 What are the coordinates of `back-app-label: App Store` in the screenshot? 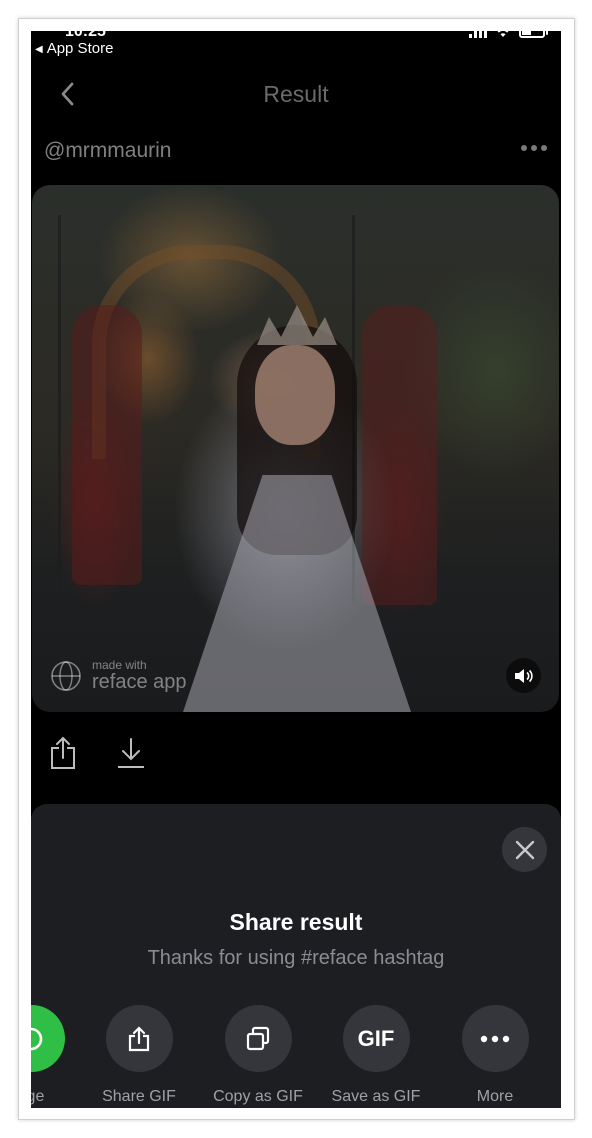 It's located at (80, 48).